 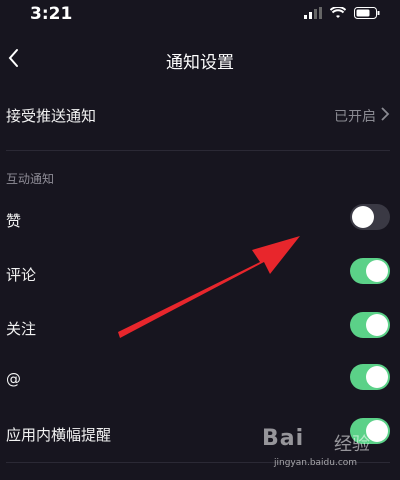 What do you see at coordinates (316, 463) in the screenshot?
I see `watermark-url: jingyan.baidu.com` at bounding box center [316, 463].